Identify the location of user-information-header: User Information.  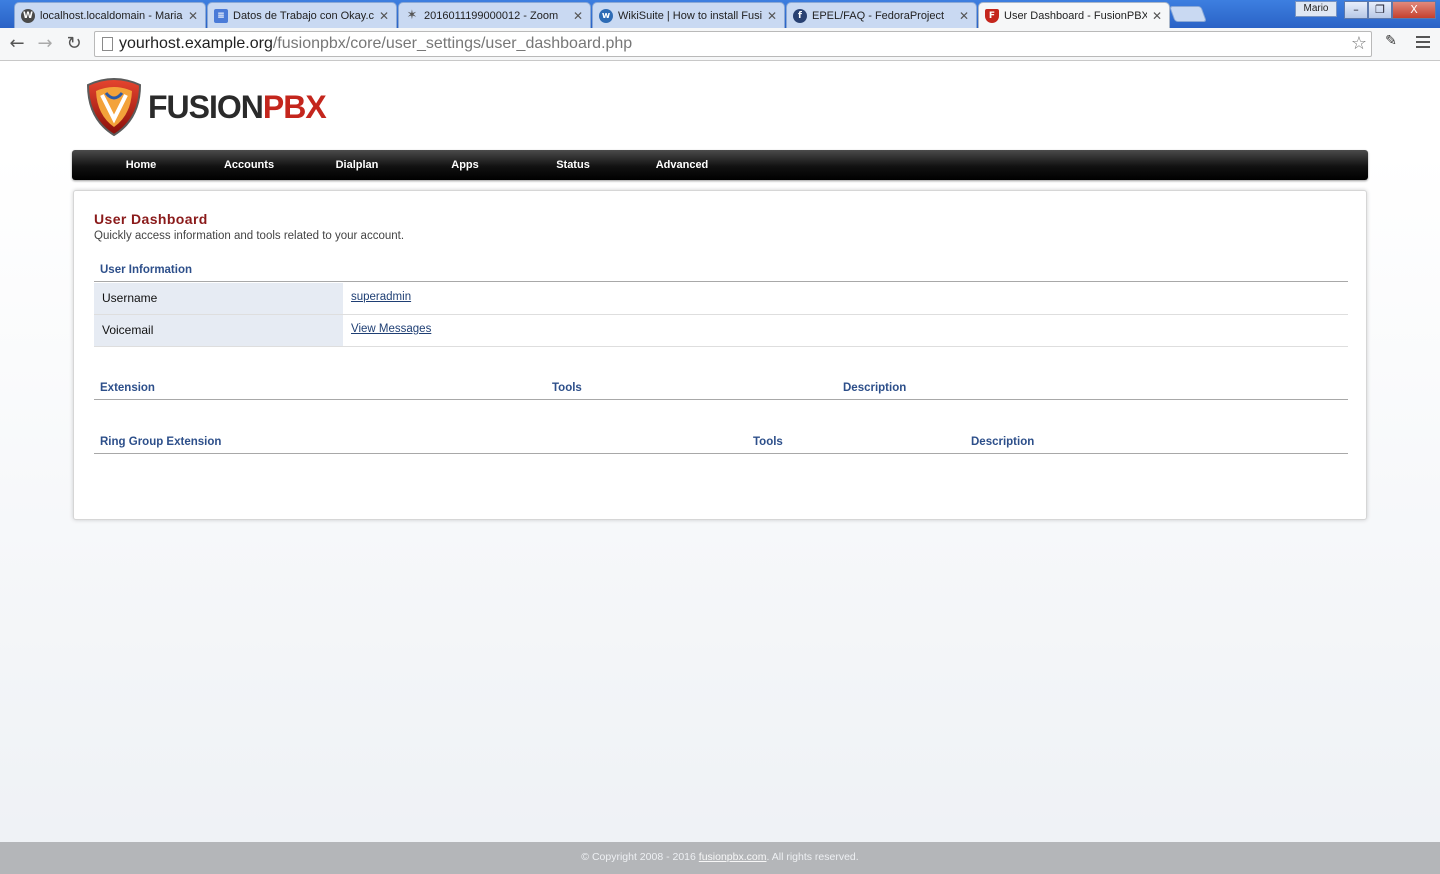
(721, 272).